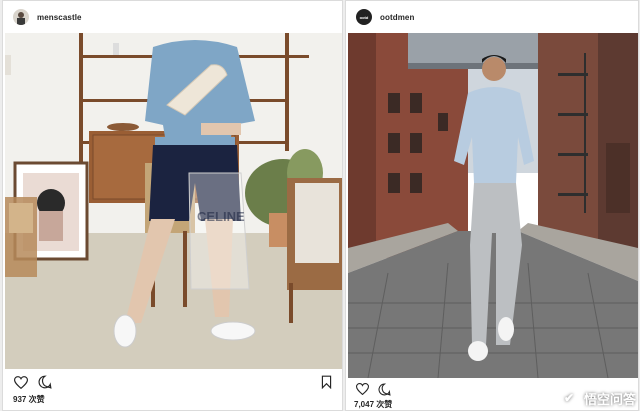 The width and height of the screenshot is (640, 411). Describe the element at coordinates (172, 17) in the screenshot. I see `post-header: menscastle` at that location.